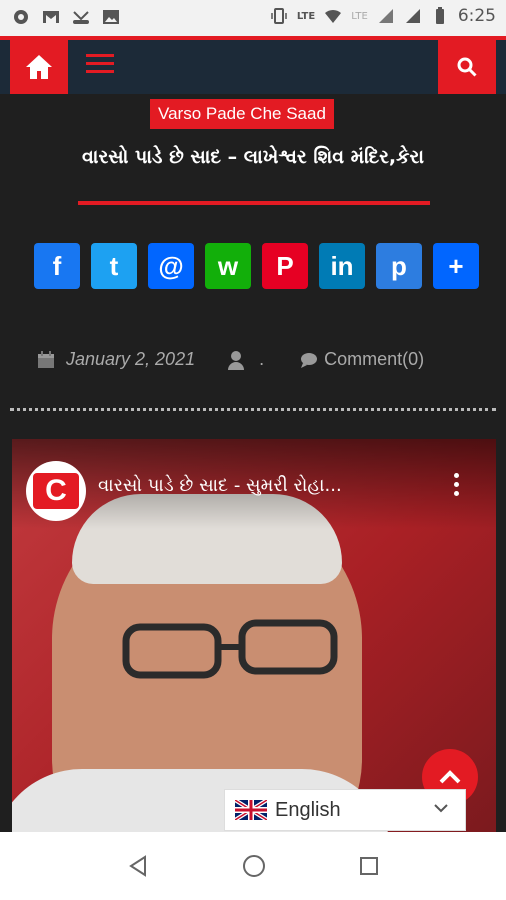 This screenshot has height=900, width=506. I want to click on share-whatsapp-button: w, so click(228, 266).